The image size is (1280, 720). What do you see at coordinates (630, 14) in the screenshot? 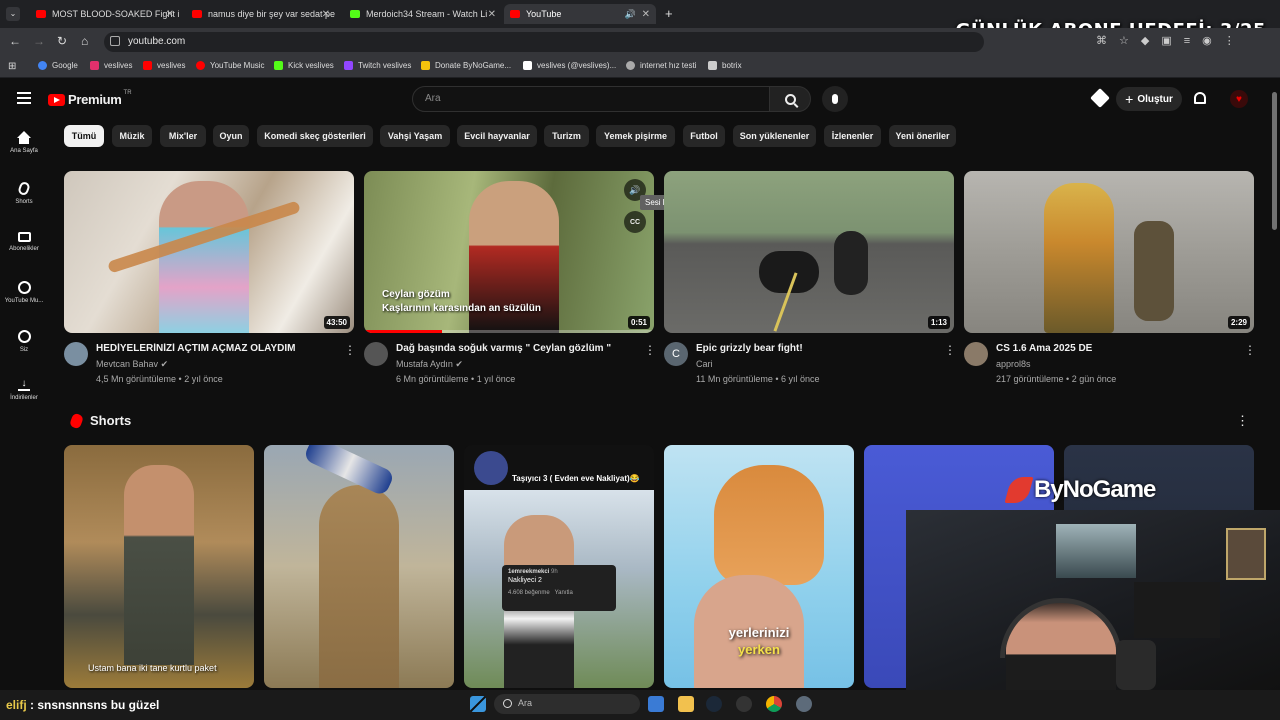
I see `speaker-icon: 🔊` at bounding box center [630, 14].